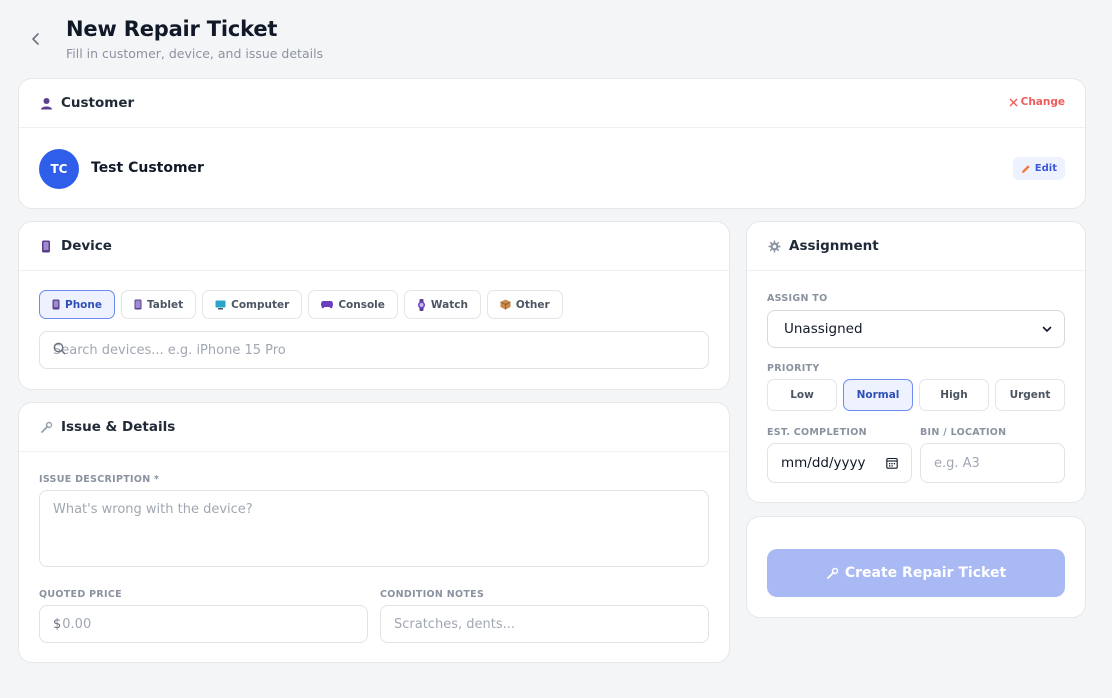 The height and width of the screenshot is (698, 1112). What do you see at coordinates (1013, 102) in the screenshot?
I see `close-icon` at bounding box center [1013, 102].